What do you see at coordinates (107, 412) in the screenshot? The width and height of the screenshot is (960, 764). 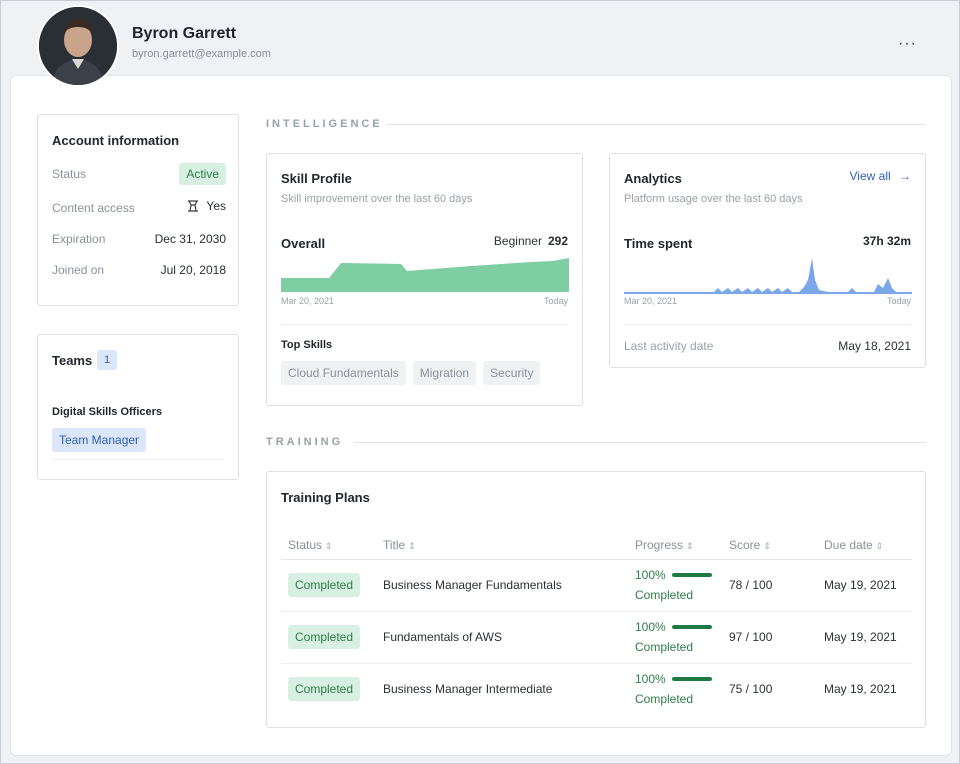 I see `team-name: Digital Skills Officers` at bounding box center [107, 412].